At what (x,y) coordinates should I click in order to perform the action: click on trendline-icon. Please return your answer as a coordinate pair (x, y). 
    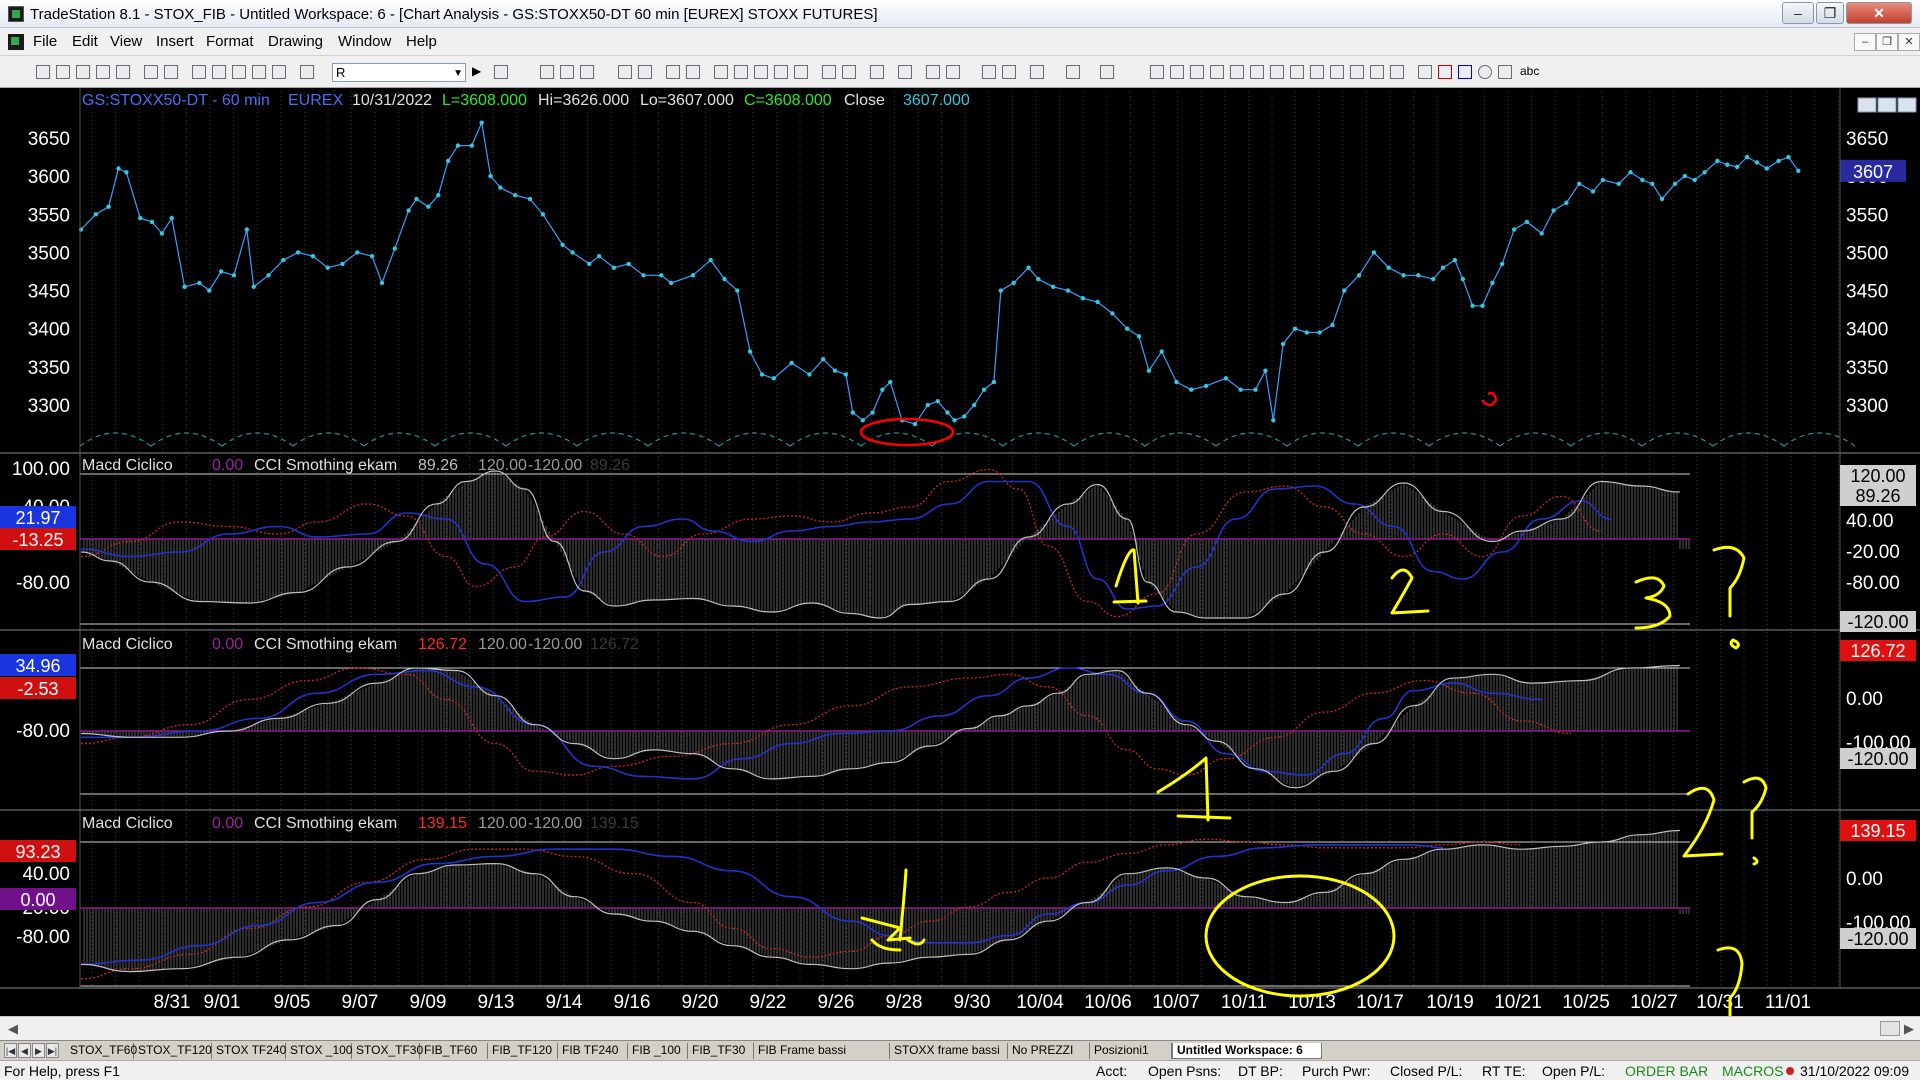
    Looking at the image, I should click on (1157, 72).